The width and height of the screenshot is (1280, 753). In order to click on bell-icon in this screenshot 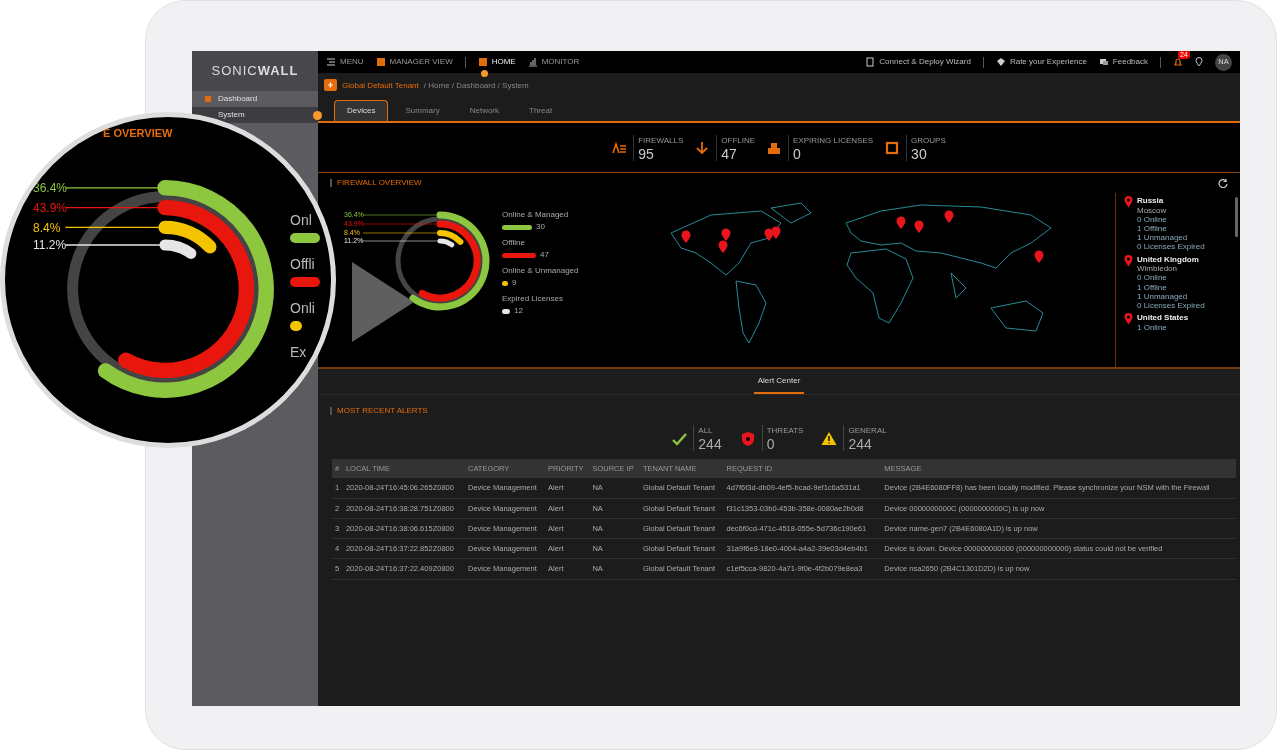, I will do `click(1178, 62)`.